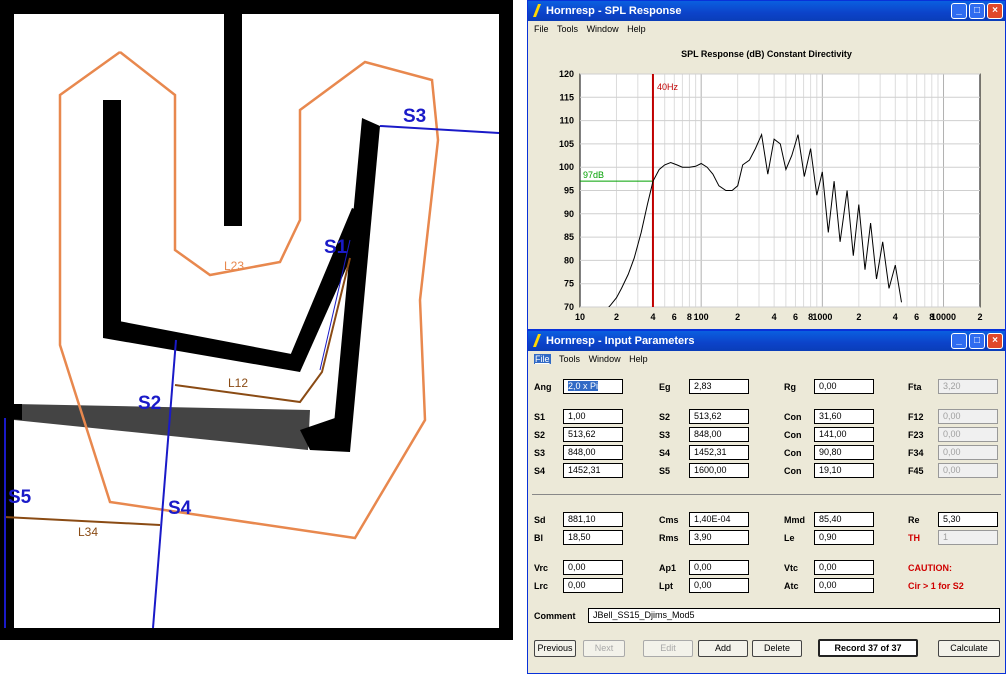 The height and width of the screenshot is (674, 1006). I want to click on param-label: S5, so click(665, 471).